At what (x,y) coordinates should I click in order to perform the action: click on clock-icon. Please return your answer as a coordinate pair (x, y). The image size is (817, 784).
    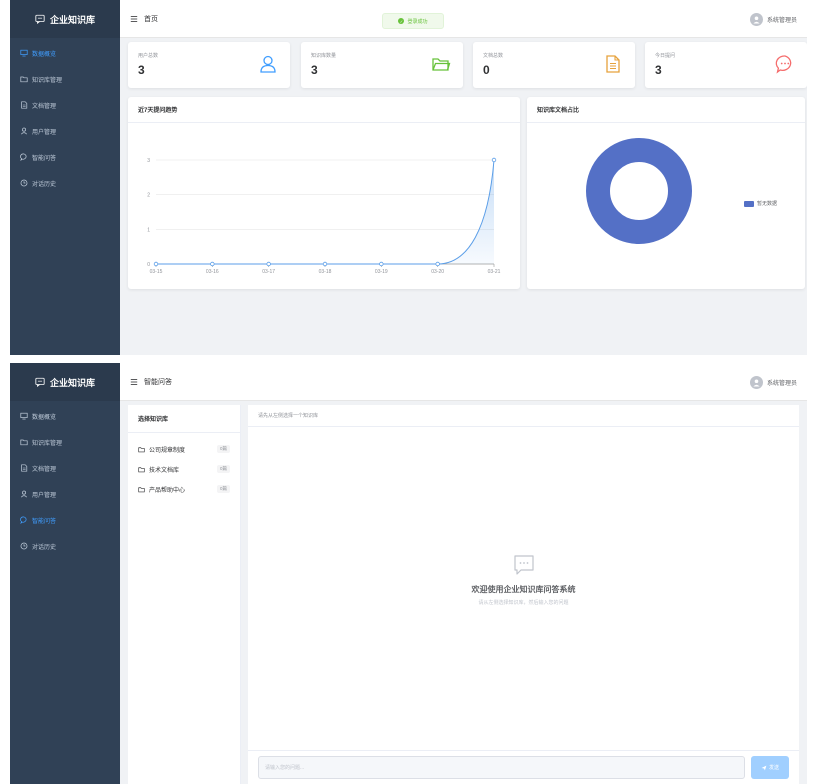
    Looking at the image, I should click on (24, 183).